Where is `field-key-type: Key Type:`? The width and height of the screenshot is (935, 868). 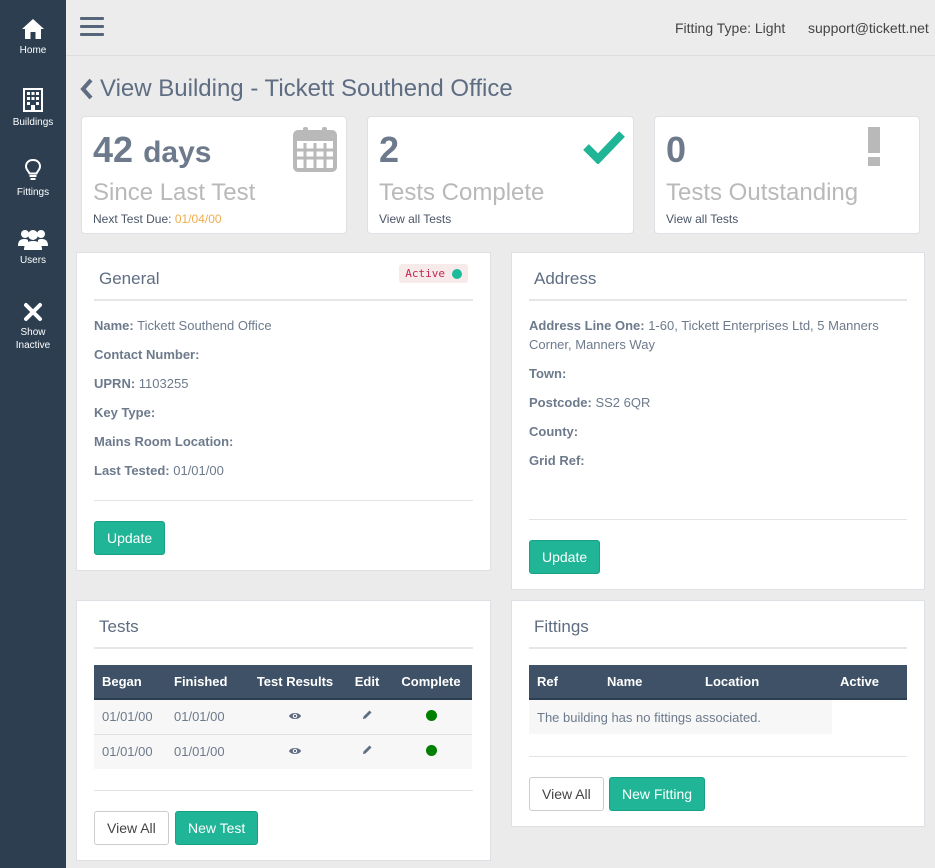
field-key-type: Key Type: is located at coordinates (125, 412).